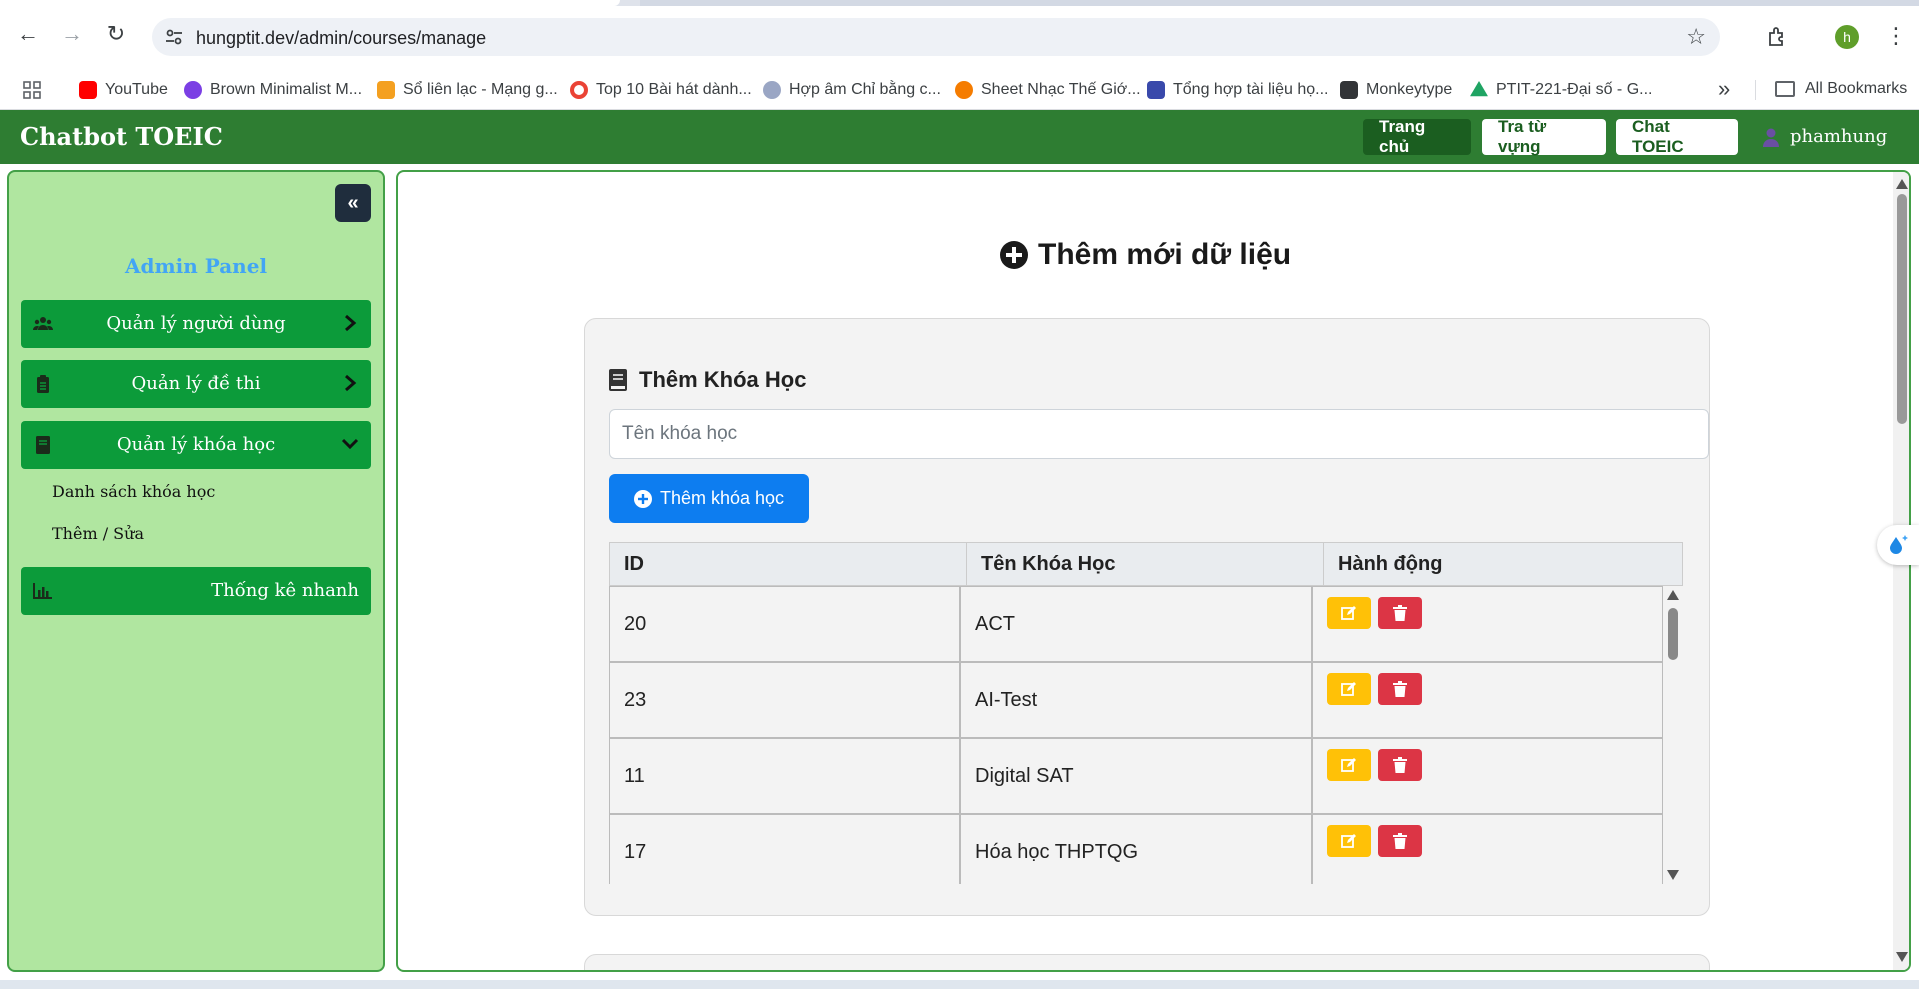  I want to click on cell-id: 17, so click(784, 849).